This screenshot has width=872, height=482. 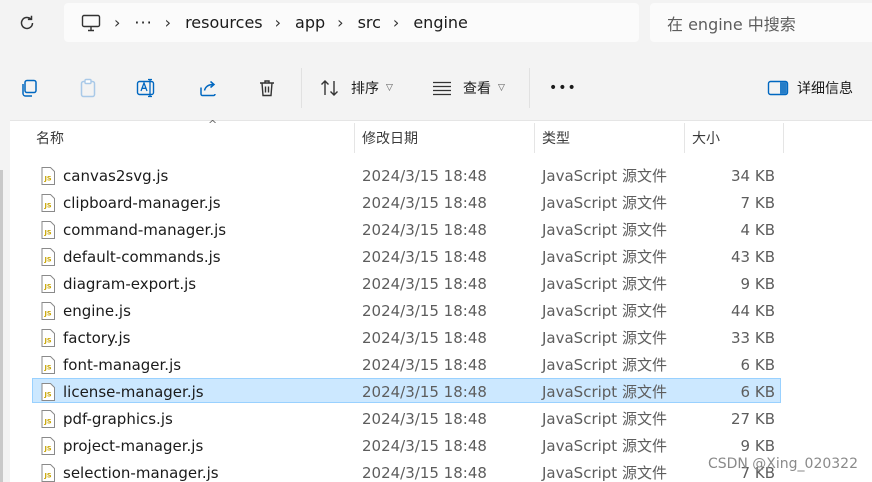 What do you see at coordinates (193, 138) in the screenshot?
I see `column-header-name: 名称` at bounding box center [193, 138].